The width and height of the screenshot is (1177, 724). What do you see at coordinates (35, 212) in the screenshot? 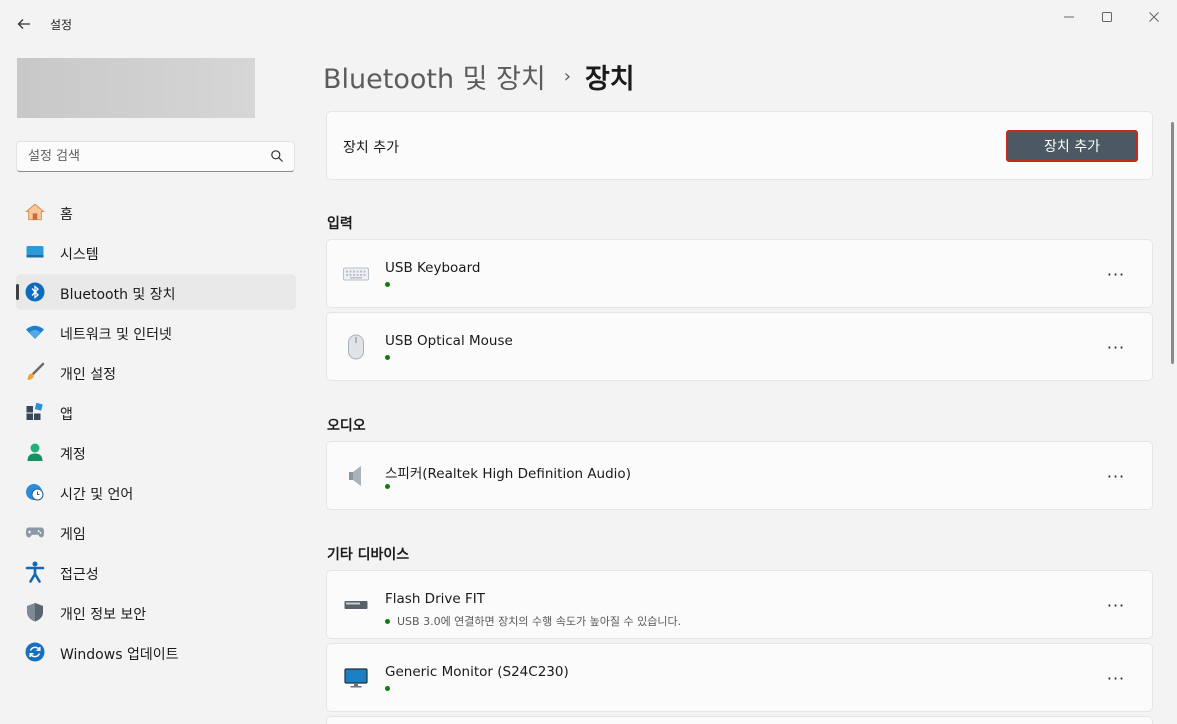
I see `home-icon` at bounding box center [35, 212].